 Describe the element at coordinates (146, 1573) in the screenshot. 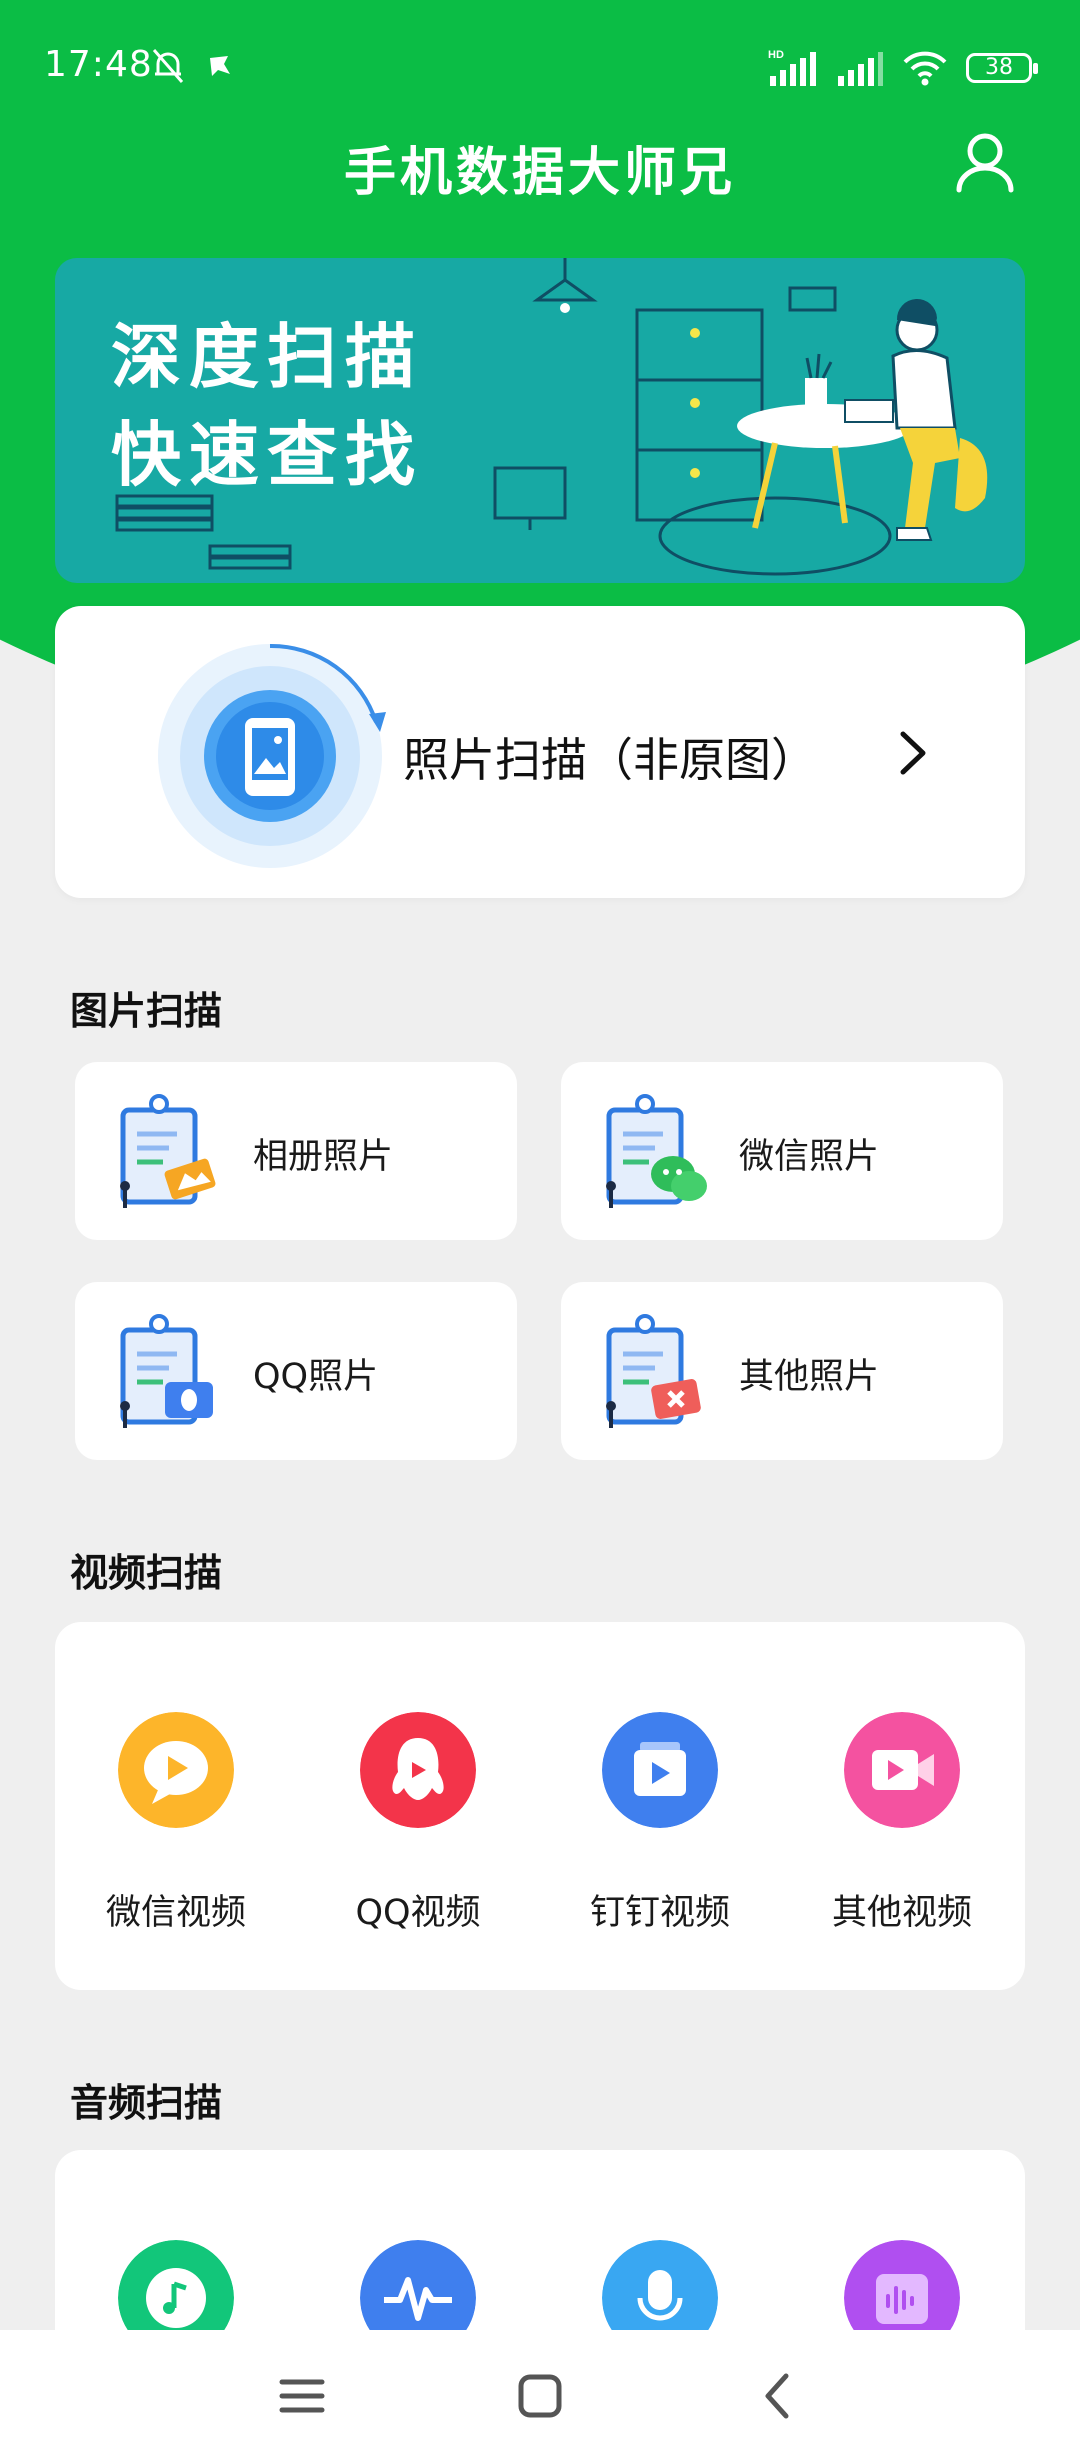

I see `video-section-title: 视频扫描` at that location.